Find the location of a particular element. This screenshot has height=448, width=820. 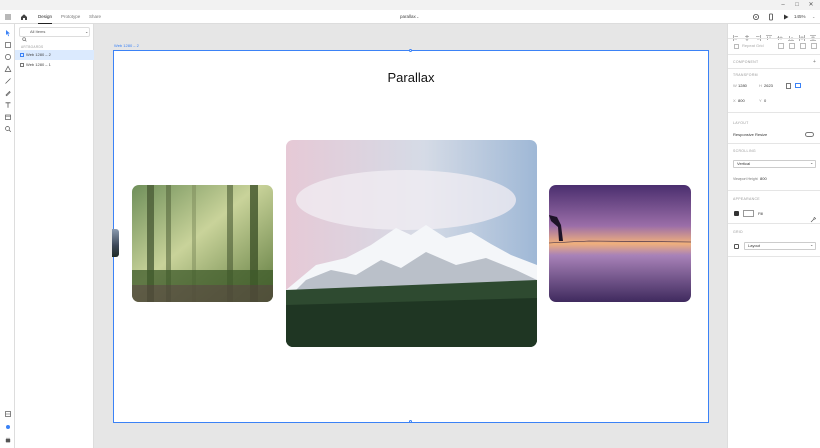

layers-filter-label: All Items is located at coordinates (38, 31).